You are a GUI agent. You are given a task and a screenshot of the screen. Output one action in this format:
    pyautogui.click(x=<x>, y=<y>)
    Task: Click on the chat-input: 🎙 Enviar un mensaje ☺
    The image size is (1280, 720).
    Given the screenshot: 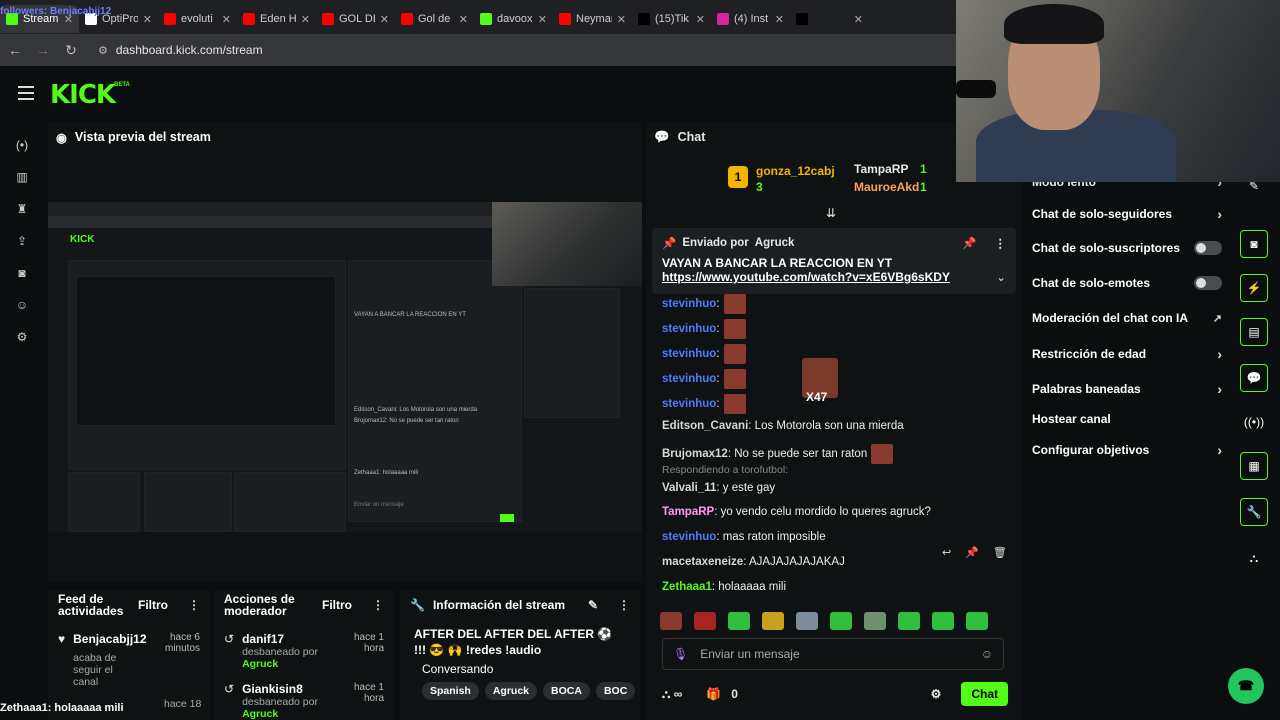 What is the action you would take?
    pyautogui.click(x=833, y=654)
    